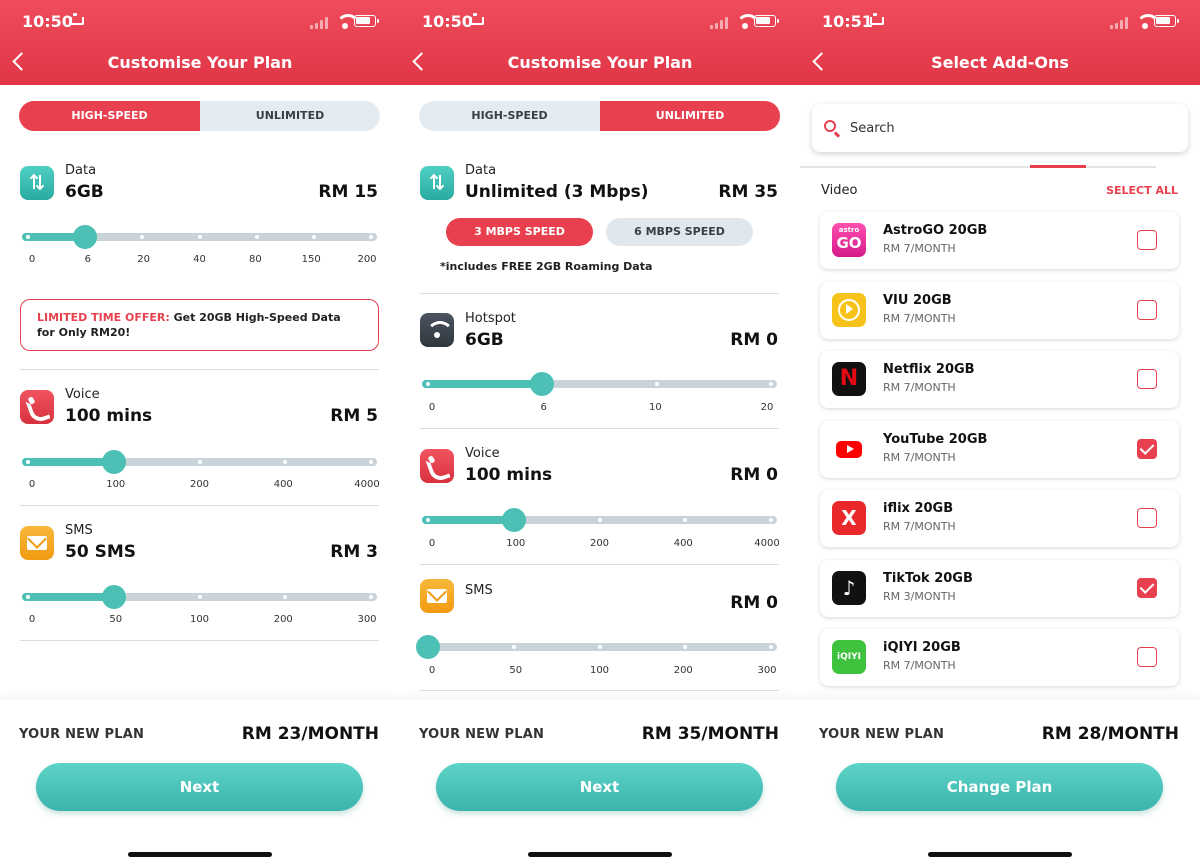 Image resolution: width=1200 pixels, height=866 pixels. I want to click on speed-6mbps-button: 6 MBPS SPEED, so click(679, 232).